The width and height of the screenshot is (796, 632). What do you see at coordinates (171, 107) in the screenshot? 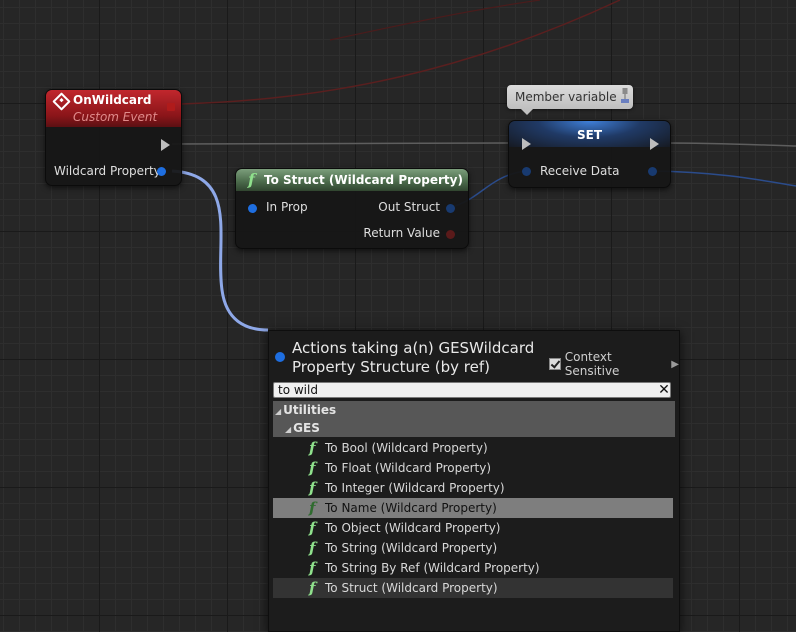
I see `delegate-pin` at bounding box center [171, 107].